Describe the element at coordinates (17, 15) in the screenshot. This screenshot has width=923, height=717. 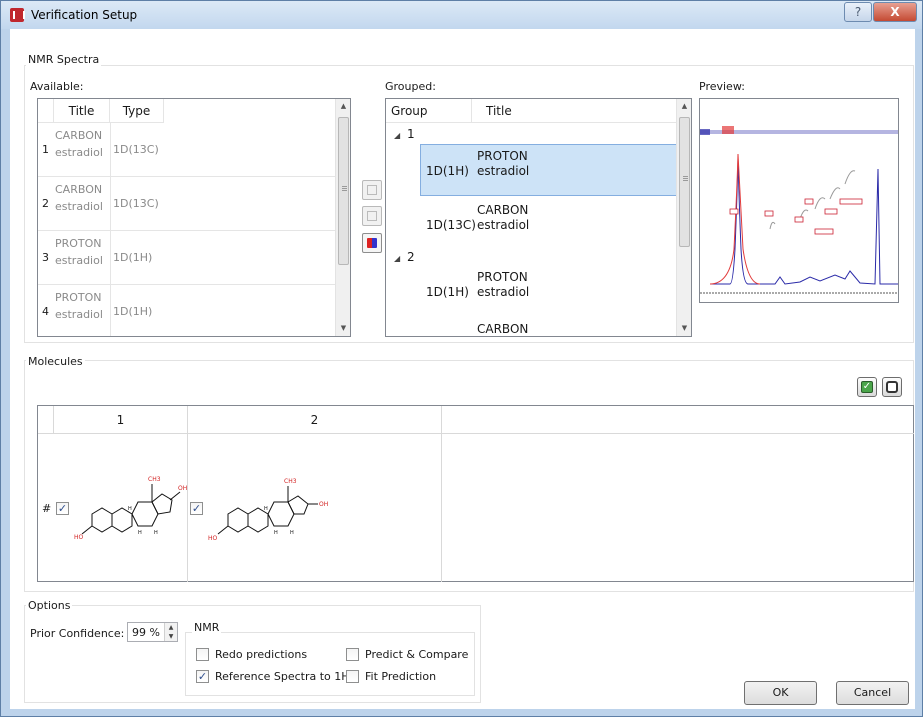
I see `app-logo-icon` at that location.